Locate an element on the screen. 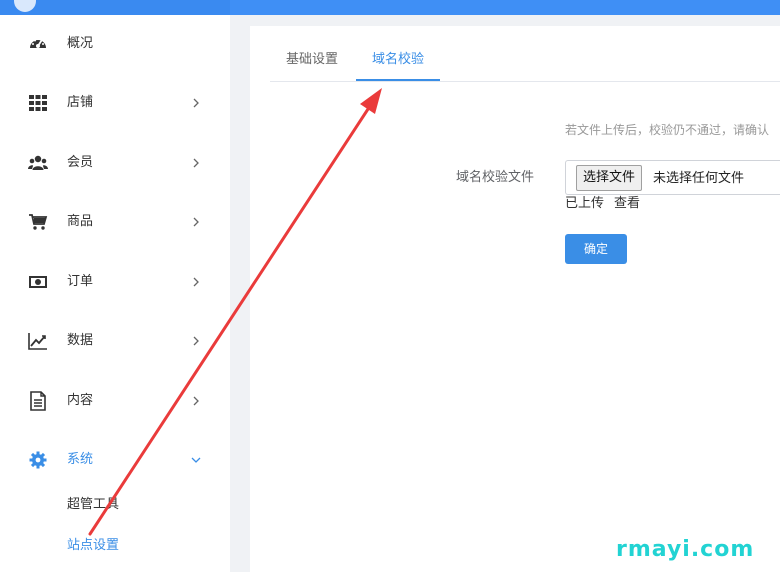 The height and width of the screenshot is (572, 780). view-uploaded-link: 查看 is located at coordinates (627, 204).